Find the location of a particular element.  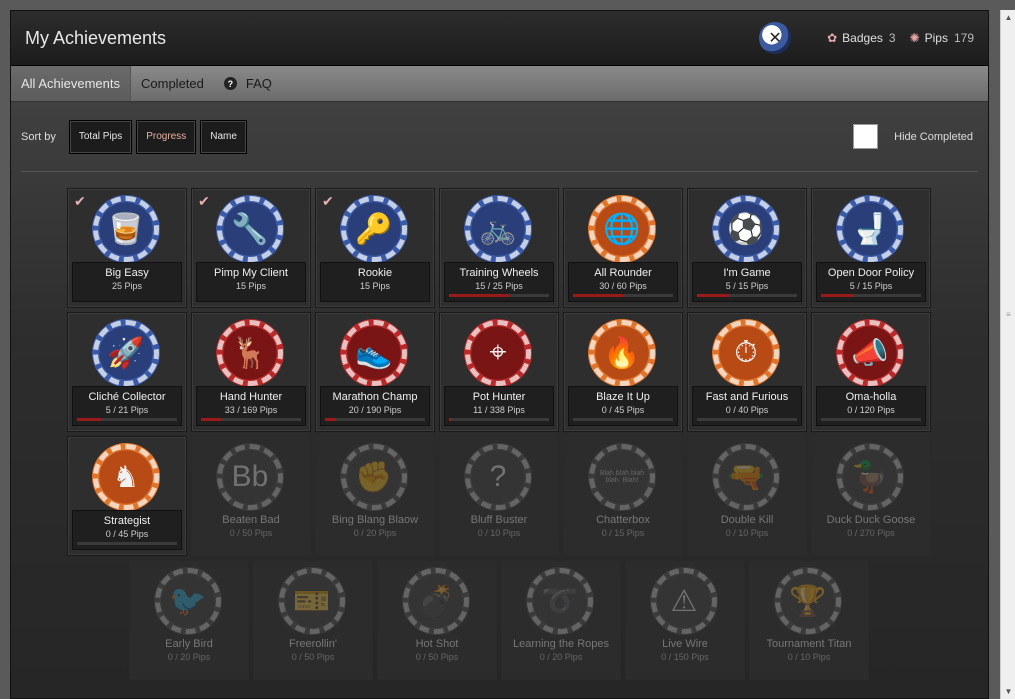

achievement-info: Bluff Buster 0 / 10 Pips is located at coordinates (499, 530).